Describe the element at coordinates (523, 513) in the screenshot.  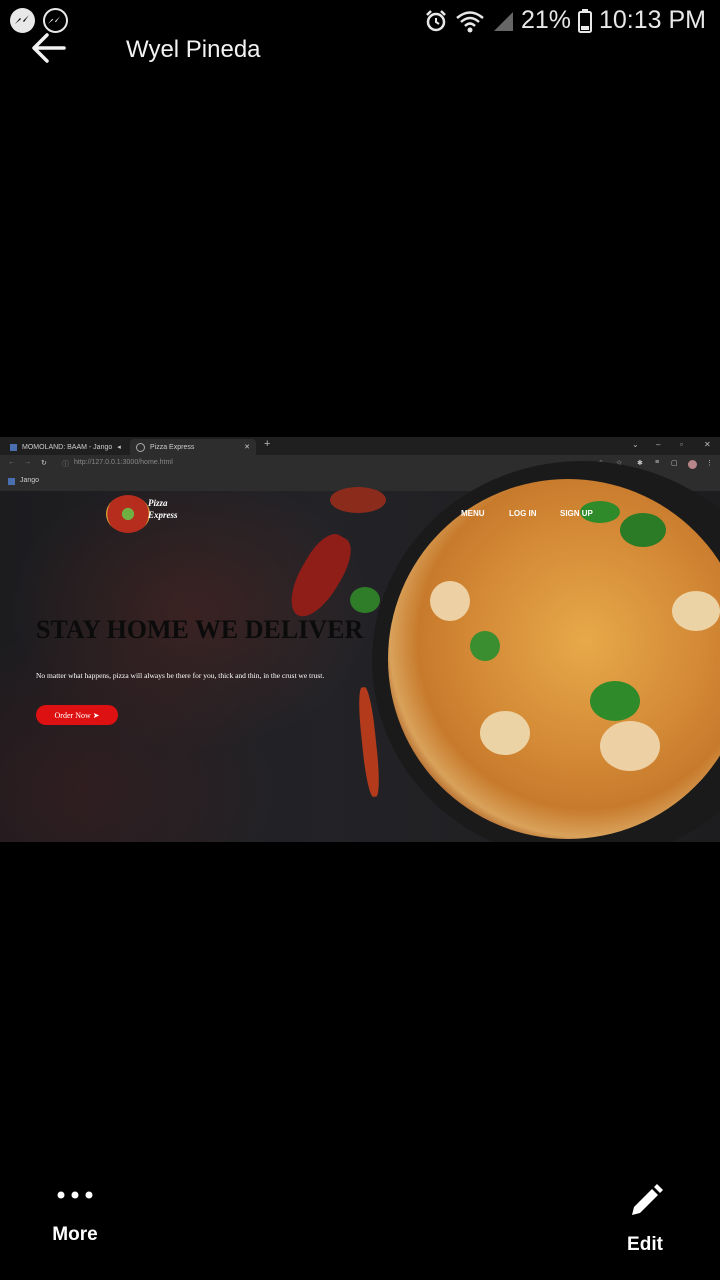
I see `nav-login: LOG IN` at that location.